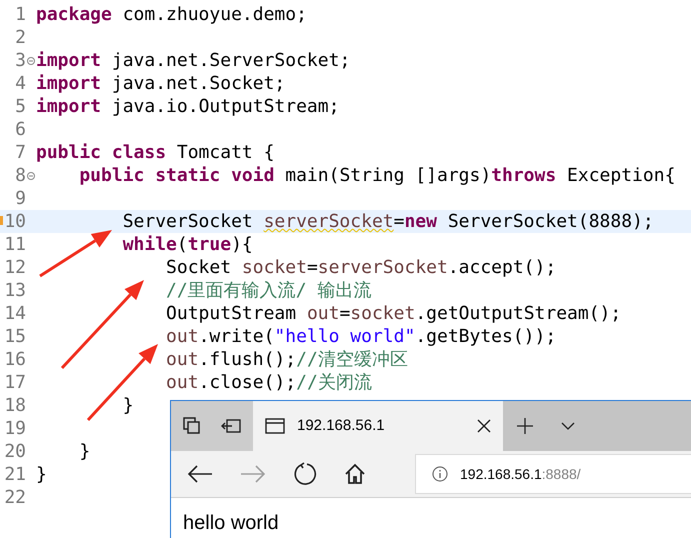 The width and height of the screenshot is (691, 538). I want to click on tab-title: 192.168.56.1, so click(341, 426).